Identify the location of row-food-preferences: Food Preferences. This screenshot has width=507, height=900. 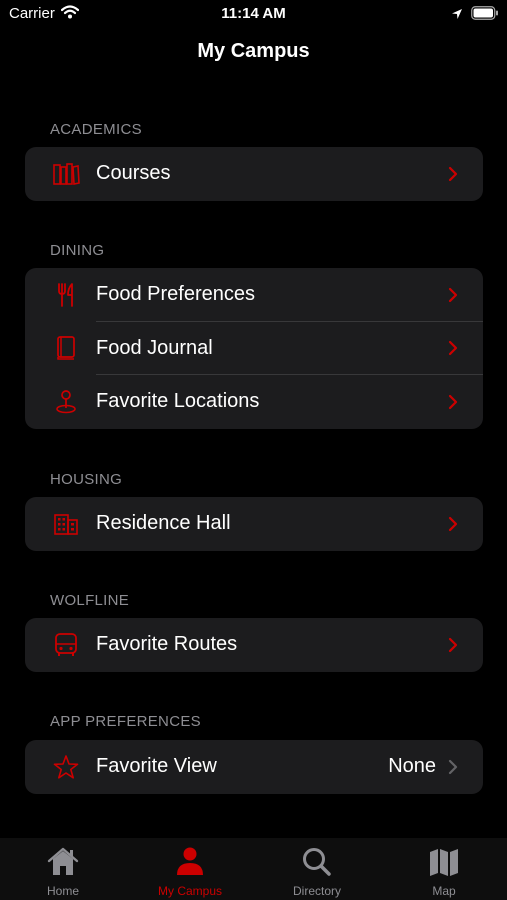
(254, 295).